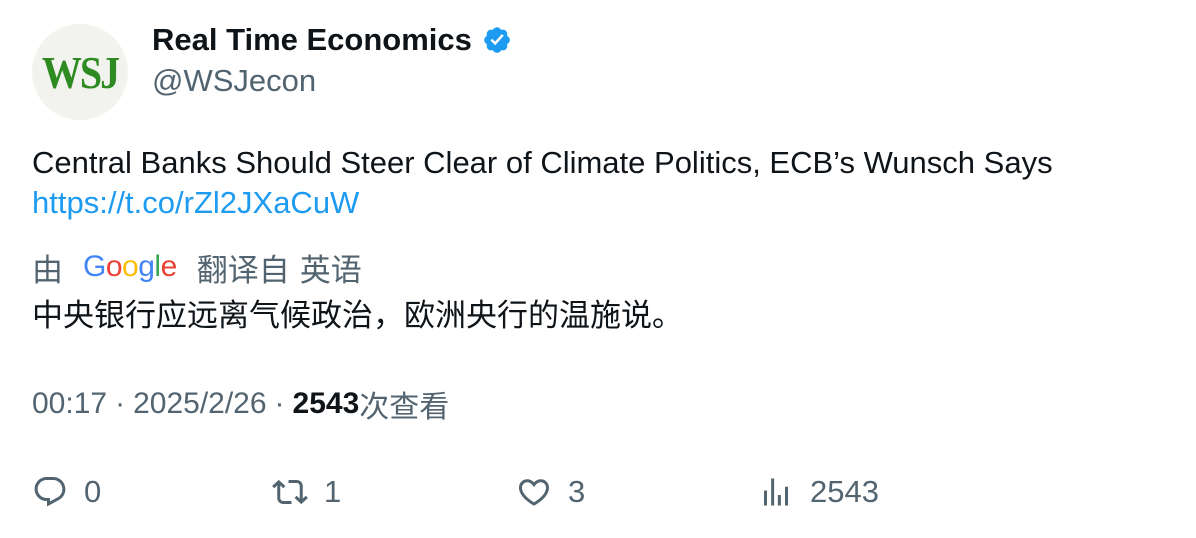 Image resolution: width=1196 pixels, height=538 pixels. What do you see at coordinates (199, 404) in the screenshot?
I see `tweet-date: 2025/2/26` at bounding box center [199, 404].